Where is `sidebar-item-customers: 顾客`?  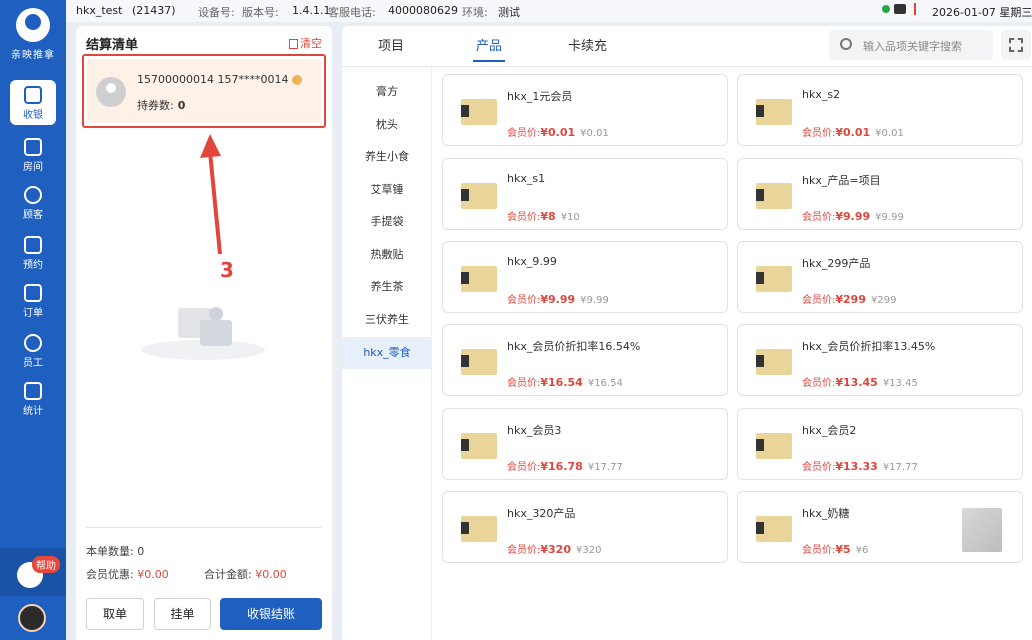
sidebar-item-customers: 顾客 is located at coordinates (33, 203).